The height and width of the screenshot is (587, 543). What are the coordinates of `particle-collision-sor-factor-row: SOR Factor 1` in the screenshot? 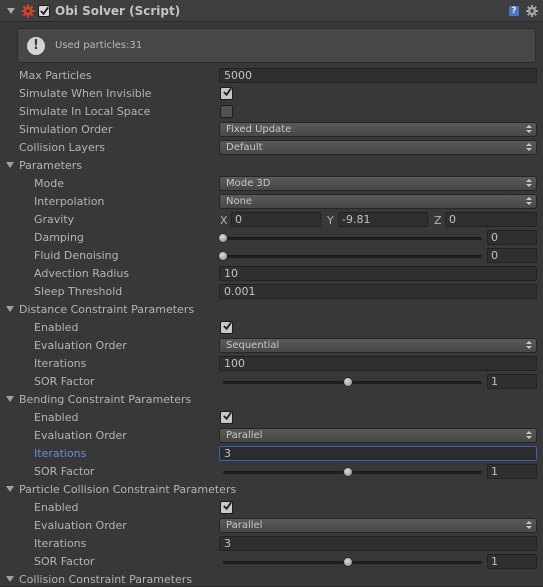 It's located at (271, 562).